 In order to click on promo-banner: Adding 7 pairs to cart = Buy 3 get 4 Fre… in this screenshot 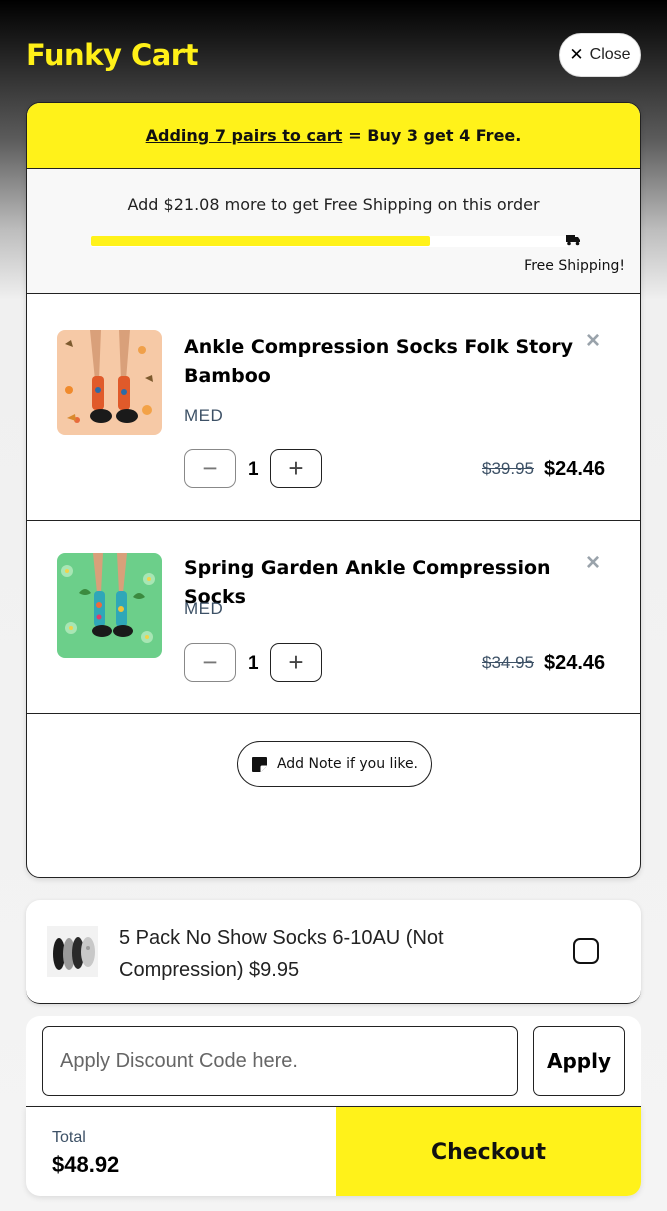, I will do `click(333, 136)`.